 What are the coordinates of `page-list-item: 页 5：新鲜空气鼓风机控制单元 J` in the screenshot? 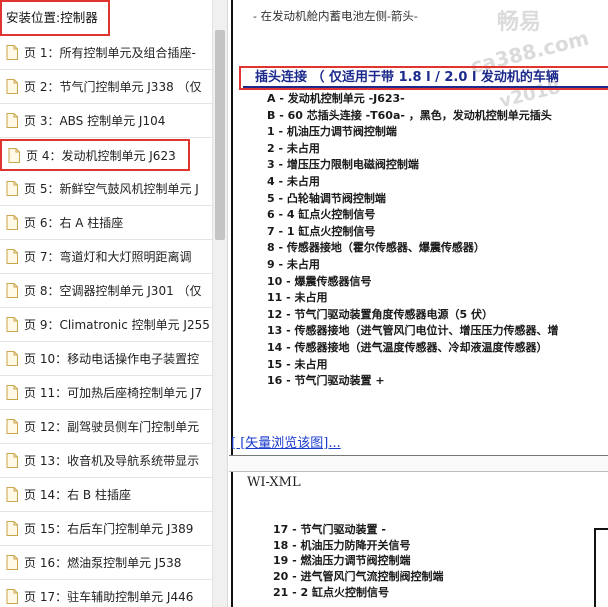 It's located at (106, 189).